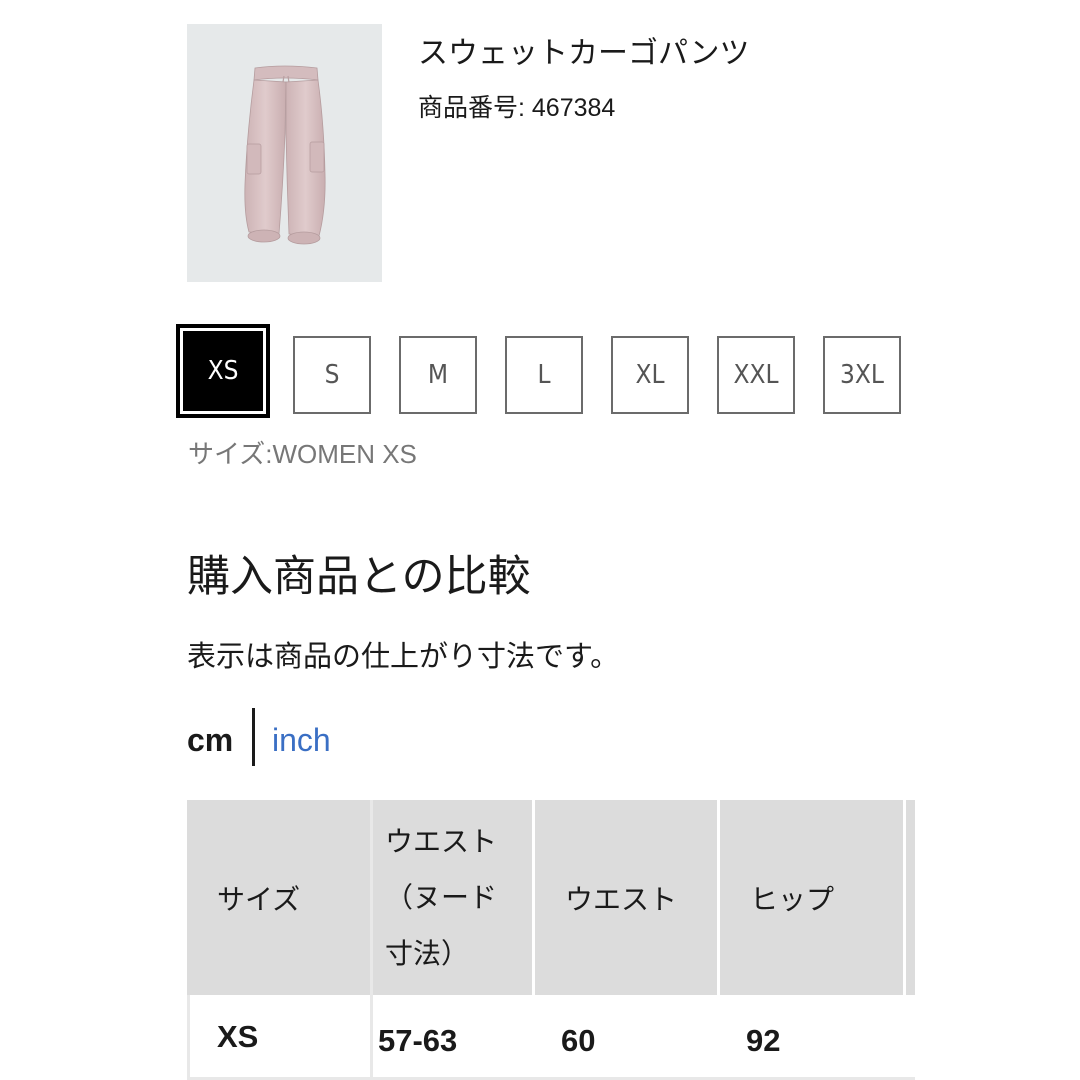 The width and height of the screenshot is (1080, 1080). Describe the element at coordinates (517, 108) in the screenshot. I see `product-number: 商品番号: 467384` at that location.